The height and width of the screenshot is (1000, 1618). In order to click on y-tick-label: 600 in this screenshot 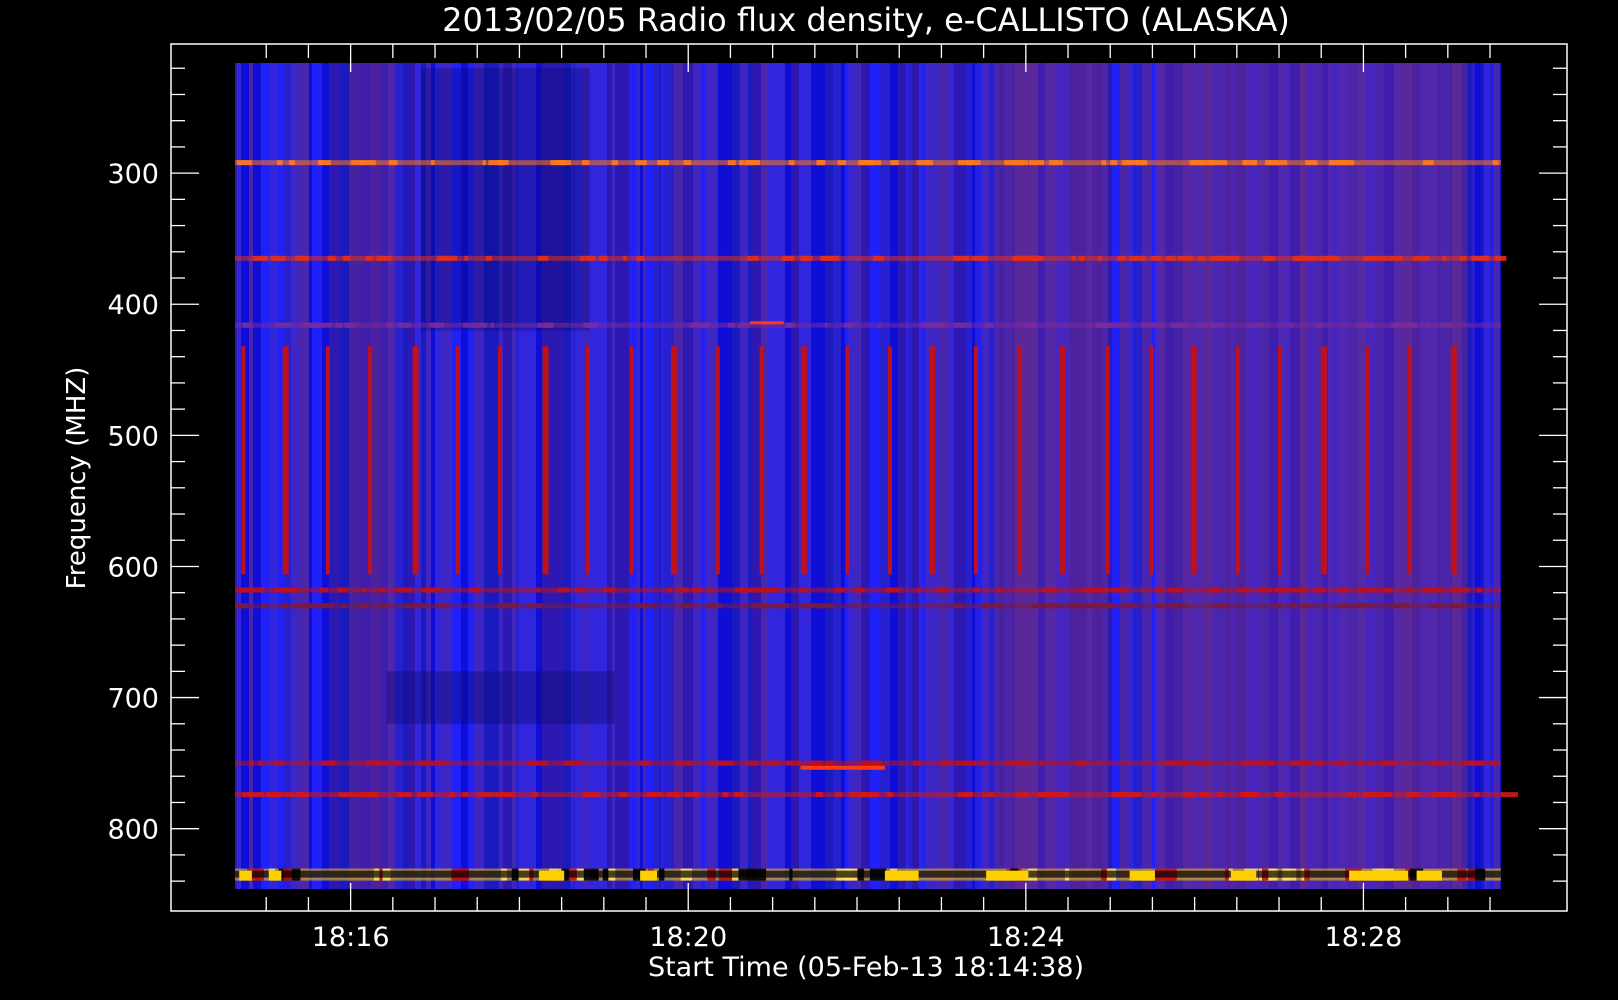, I will do `click(133, 567)`.